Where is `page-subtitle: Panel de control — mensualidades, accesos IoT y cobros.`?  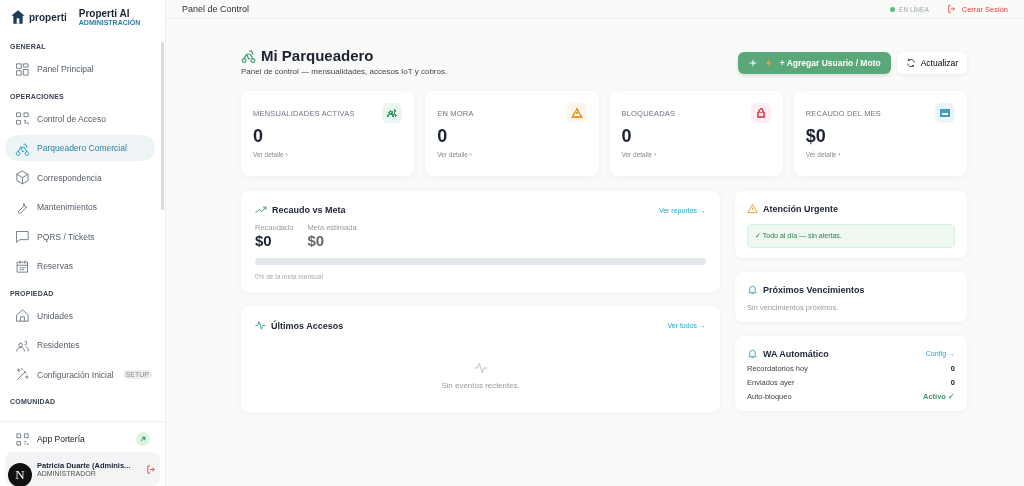
page-subtitle: Panel de control — mensualidades, accesos IoT y cobros. is located at coordinates (344, 71).